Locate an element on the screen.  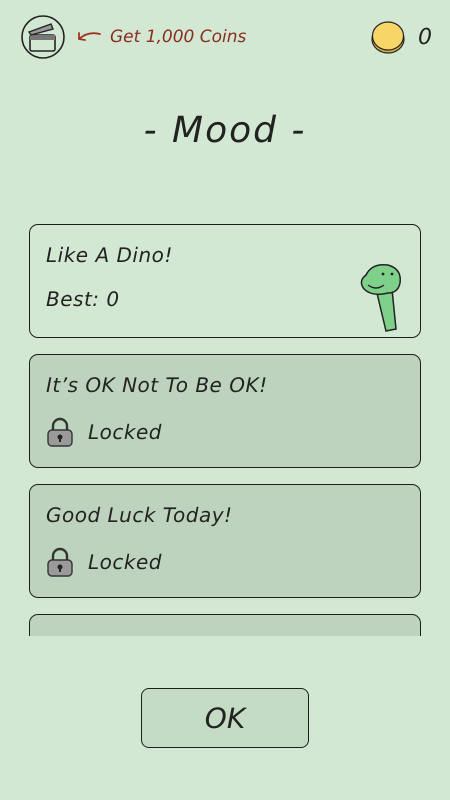
clapperboard-icon is located at coordinates (43, 37).